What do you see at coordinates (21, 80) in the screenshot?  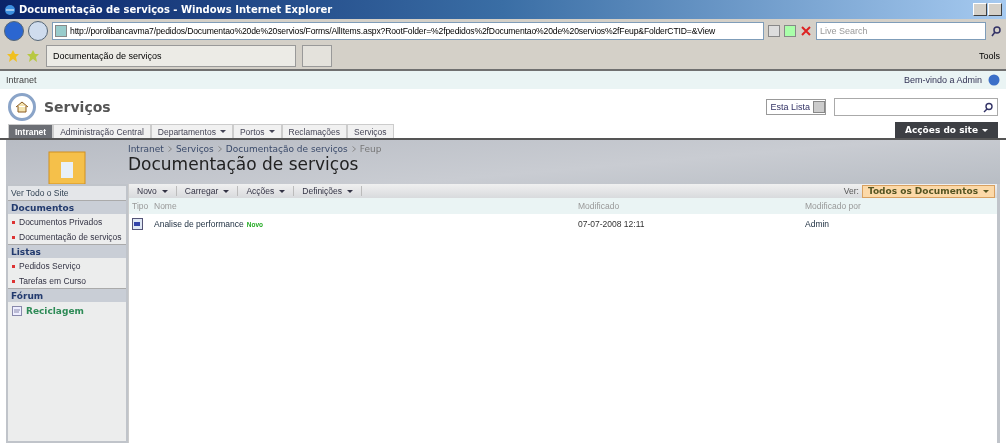 I see `site-link: Intranet` at bounding box center [21, 80].